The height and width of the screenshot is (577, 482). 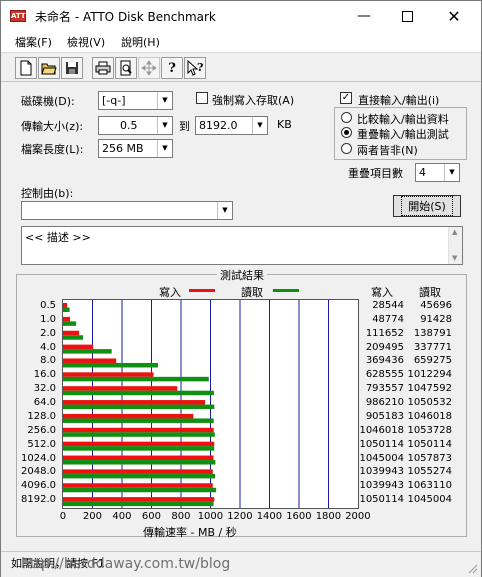 I want to click on write-value: 1046018, so click(x=381, y=430).